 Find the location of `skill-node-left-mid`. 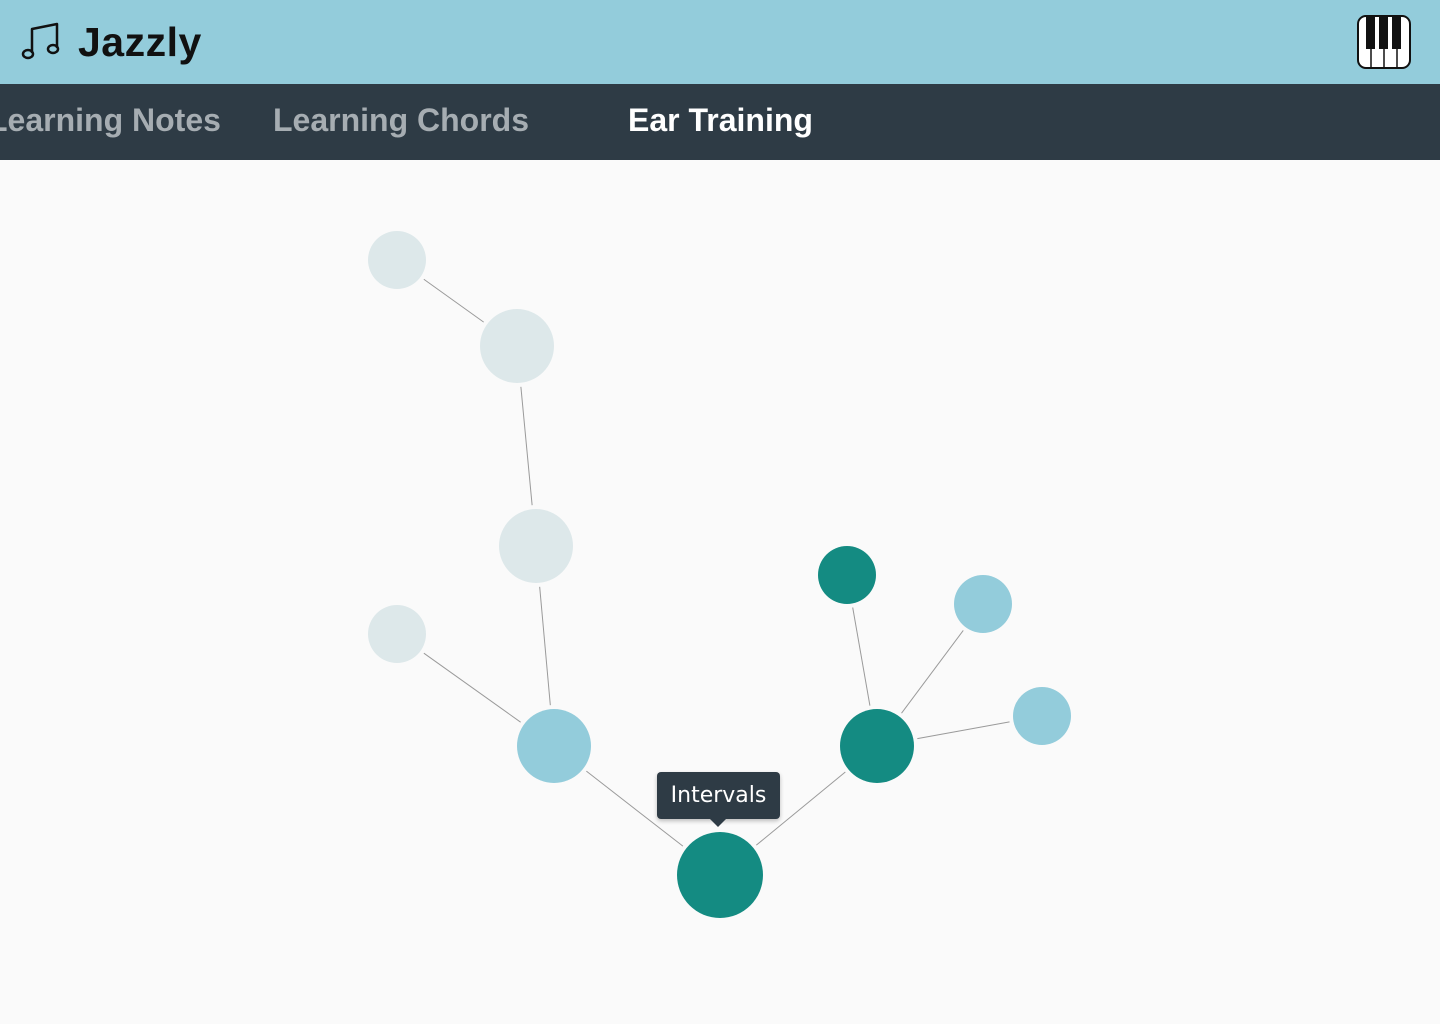

skill-node-left-mid is located at coordinates (536, 546).